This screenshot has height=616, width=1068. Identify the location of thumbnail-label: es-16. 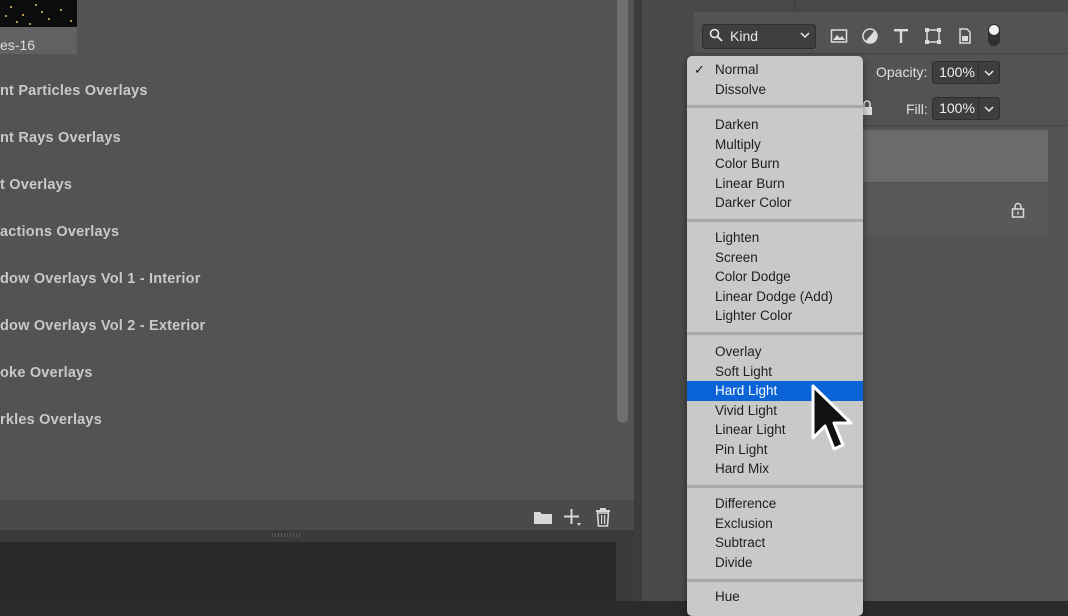
(18, 45).